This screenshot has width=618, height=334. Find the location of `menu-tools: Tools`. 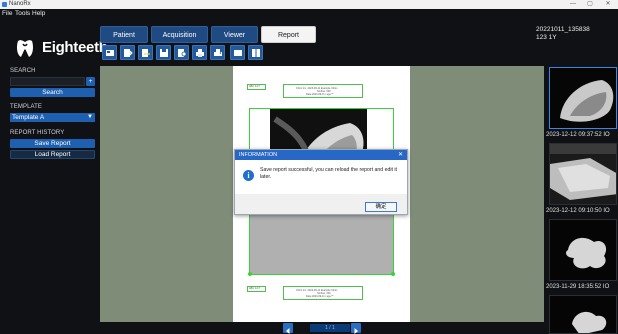

menu-tools: Tools is located at coordinates (22, 13).